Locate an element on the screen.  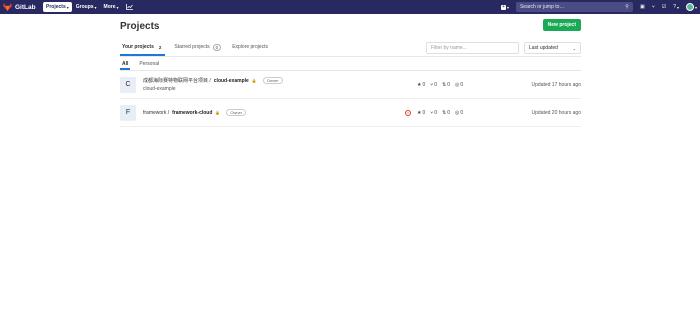
nav-more-dropdown: More ▾ is located at coordinates (111, 7).